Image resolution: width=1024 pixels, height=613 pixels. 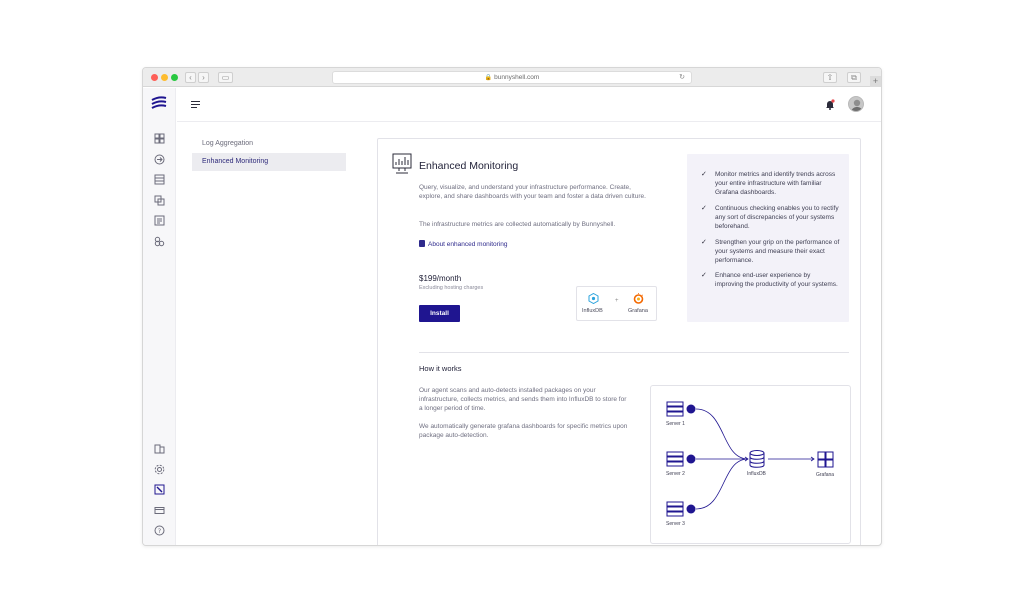 What do you see at coordinates (159, 200) in the screenshot?
I see `copy-icon` at bounding box center [159, 200].